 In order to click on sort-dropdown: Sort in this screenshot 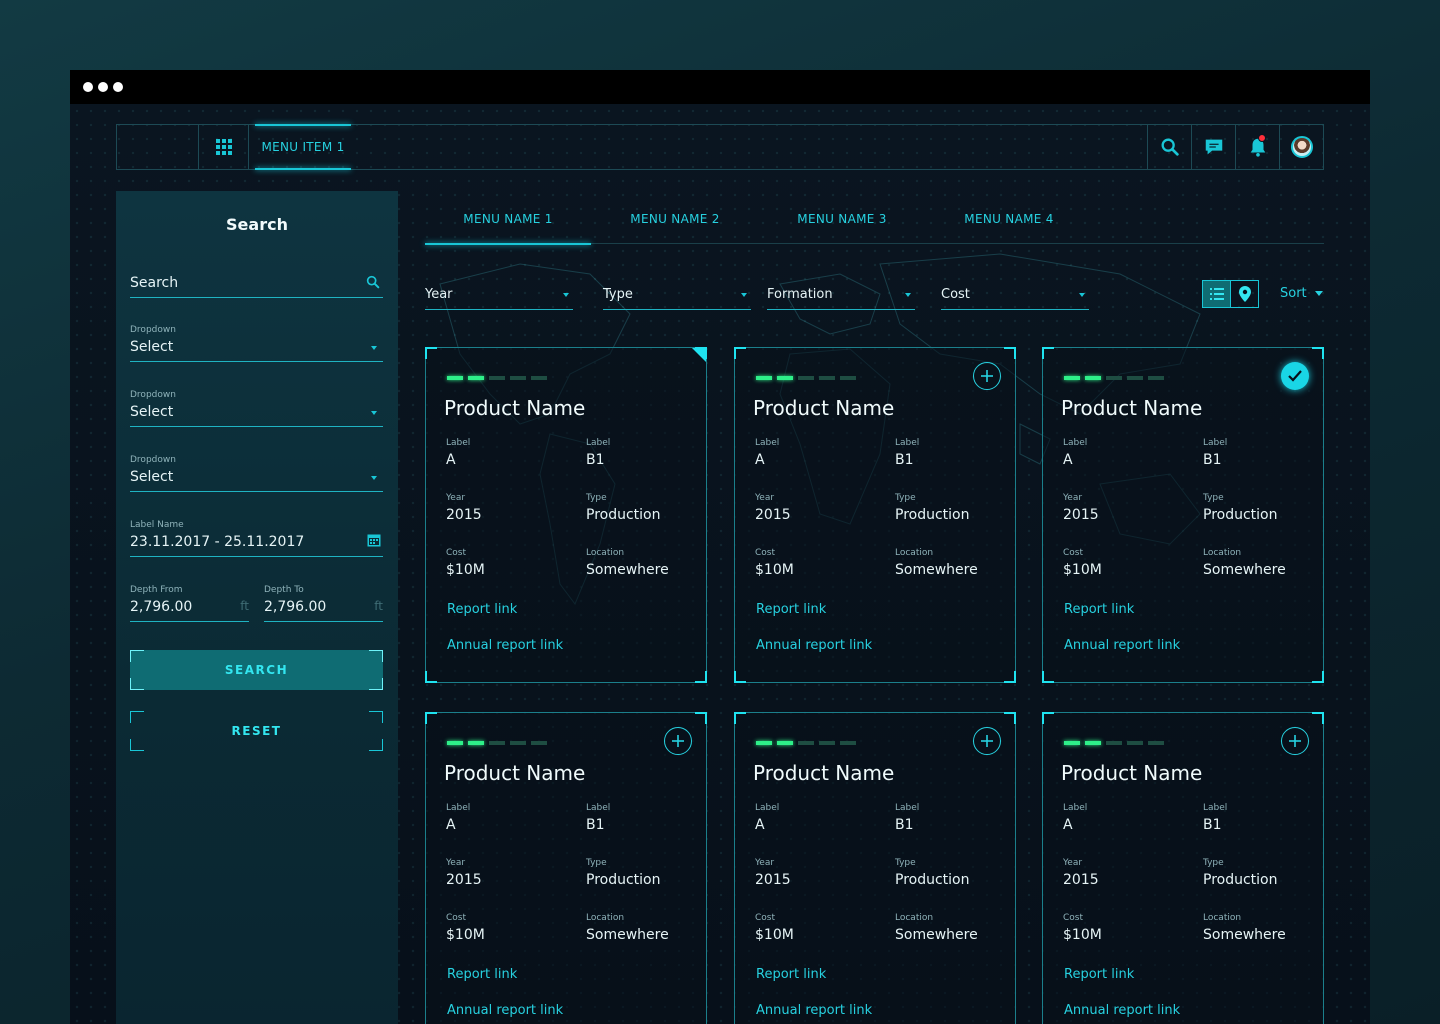, I will do `click(1301, 293)`.